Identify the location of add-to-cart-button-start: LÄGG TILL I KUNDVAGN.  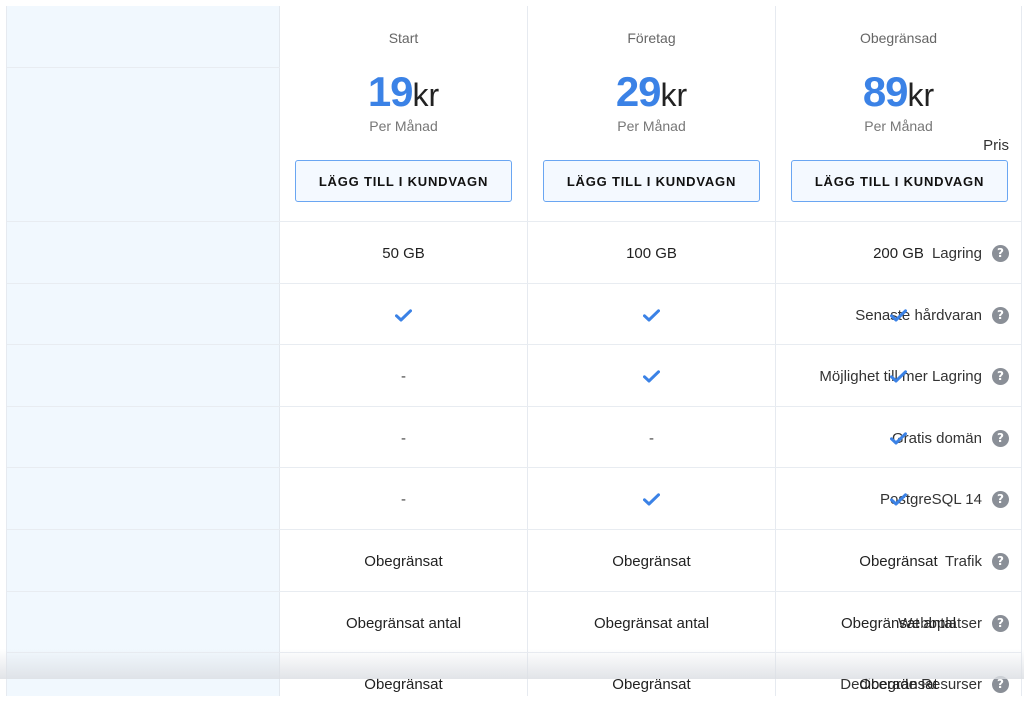
(403, 181).